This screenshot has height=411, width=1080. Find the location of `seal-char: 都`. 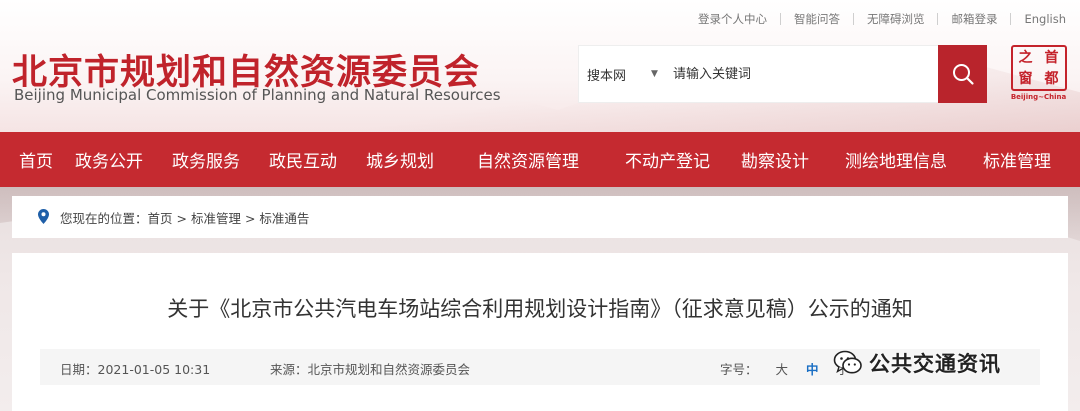

seal-char: 都 is located at coordinates (1051, 78).